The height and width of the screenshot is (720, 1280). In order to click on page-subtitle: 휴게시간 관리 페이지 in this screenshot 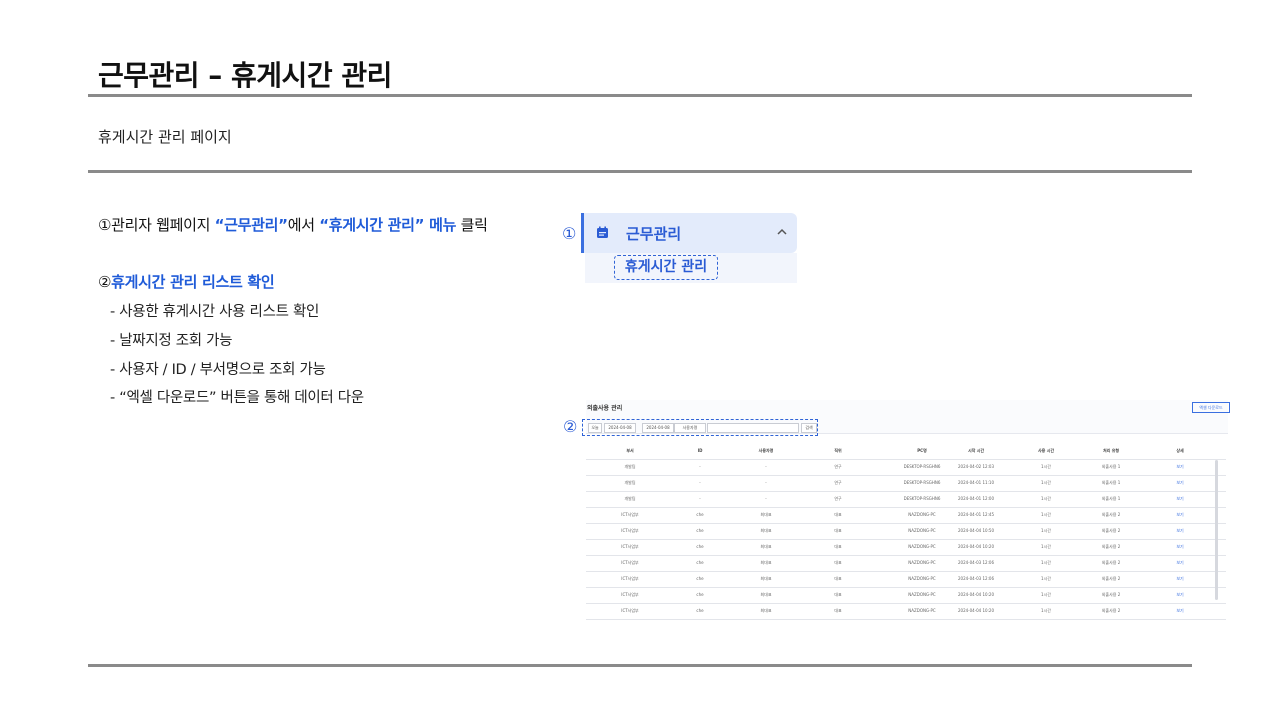, I will do `click(165, 137)`.